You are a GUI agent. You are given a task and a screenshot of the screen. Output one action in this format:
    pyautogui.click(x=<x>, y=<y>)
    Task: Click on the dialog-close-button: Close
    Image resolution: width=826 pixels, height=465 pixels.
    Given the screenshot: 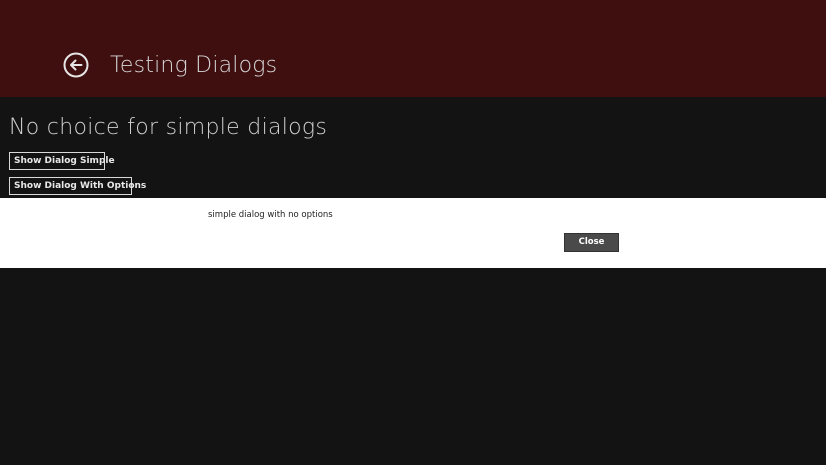 What is the action you would take?
    pyautogui.click(x=591, y=242)
    